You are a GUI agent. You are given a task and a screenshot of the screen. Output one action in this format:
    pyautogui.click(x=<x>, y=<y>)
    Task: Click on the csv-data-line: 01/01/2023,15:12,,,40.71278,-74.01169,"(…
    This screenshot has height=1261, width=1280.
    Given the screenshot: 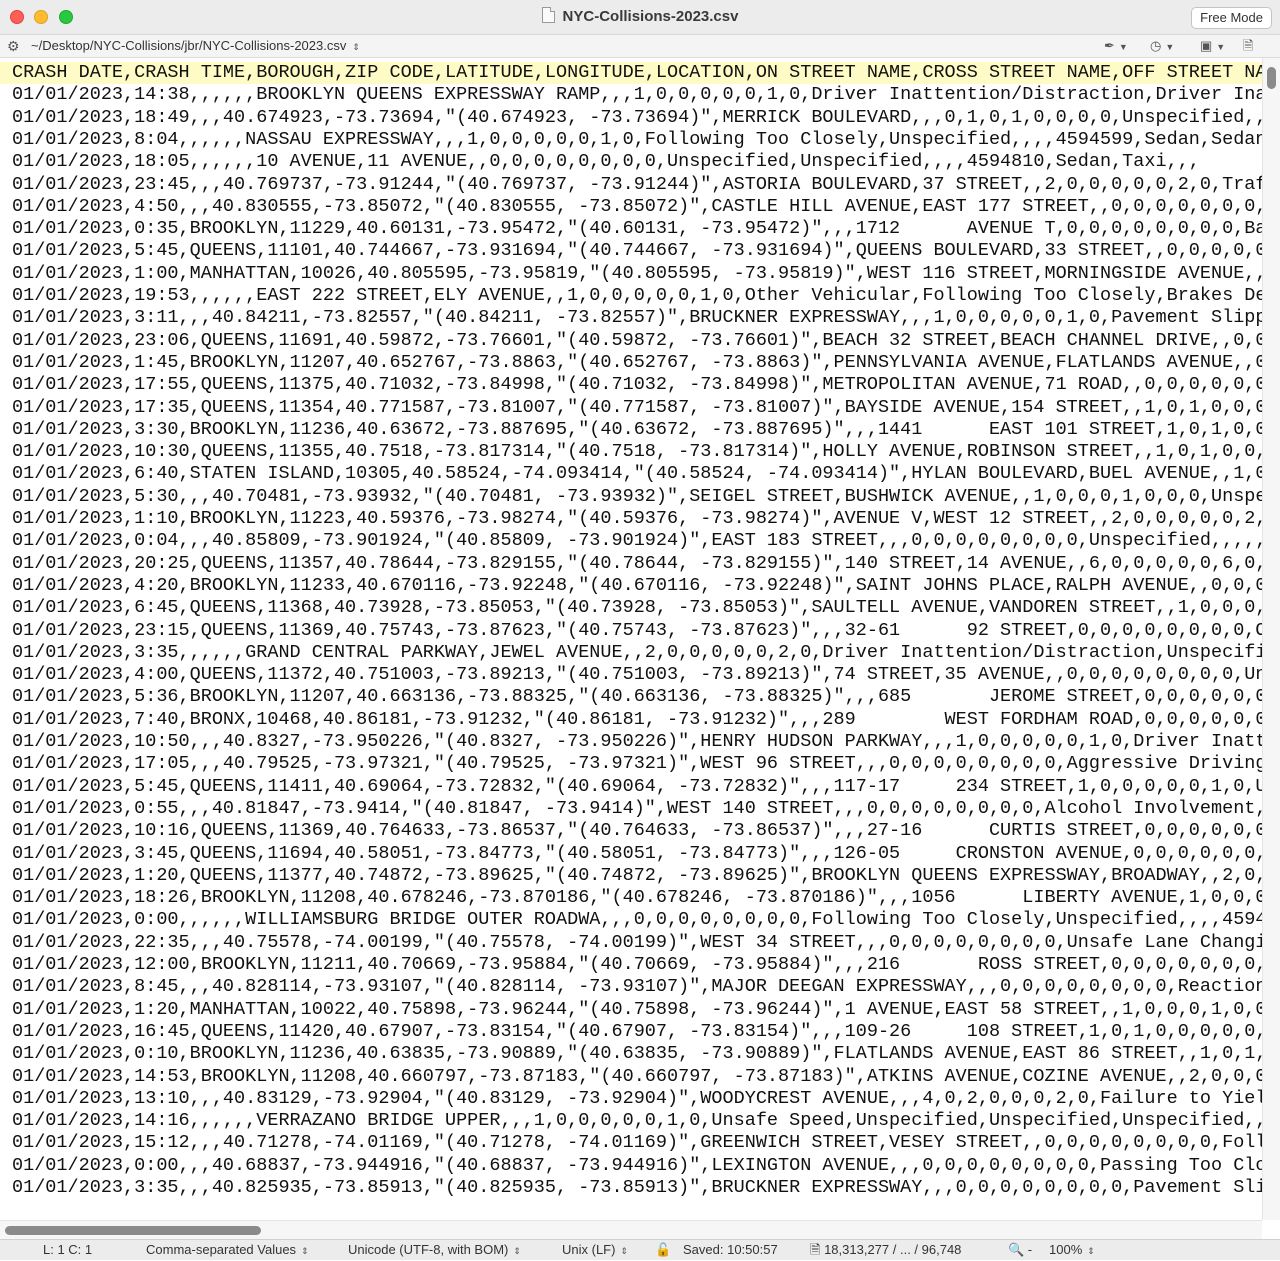 What is the action you would take?
    pyautogui.click(x=631, y=1143)
    